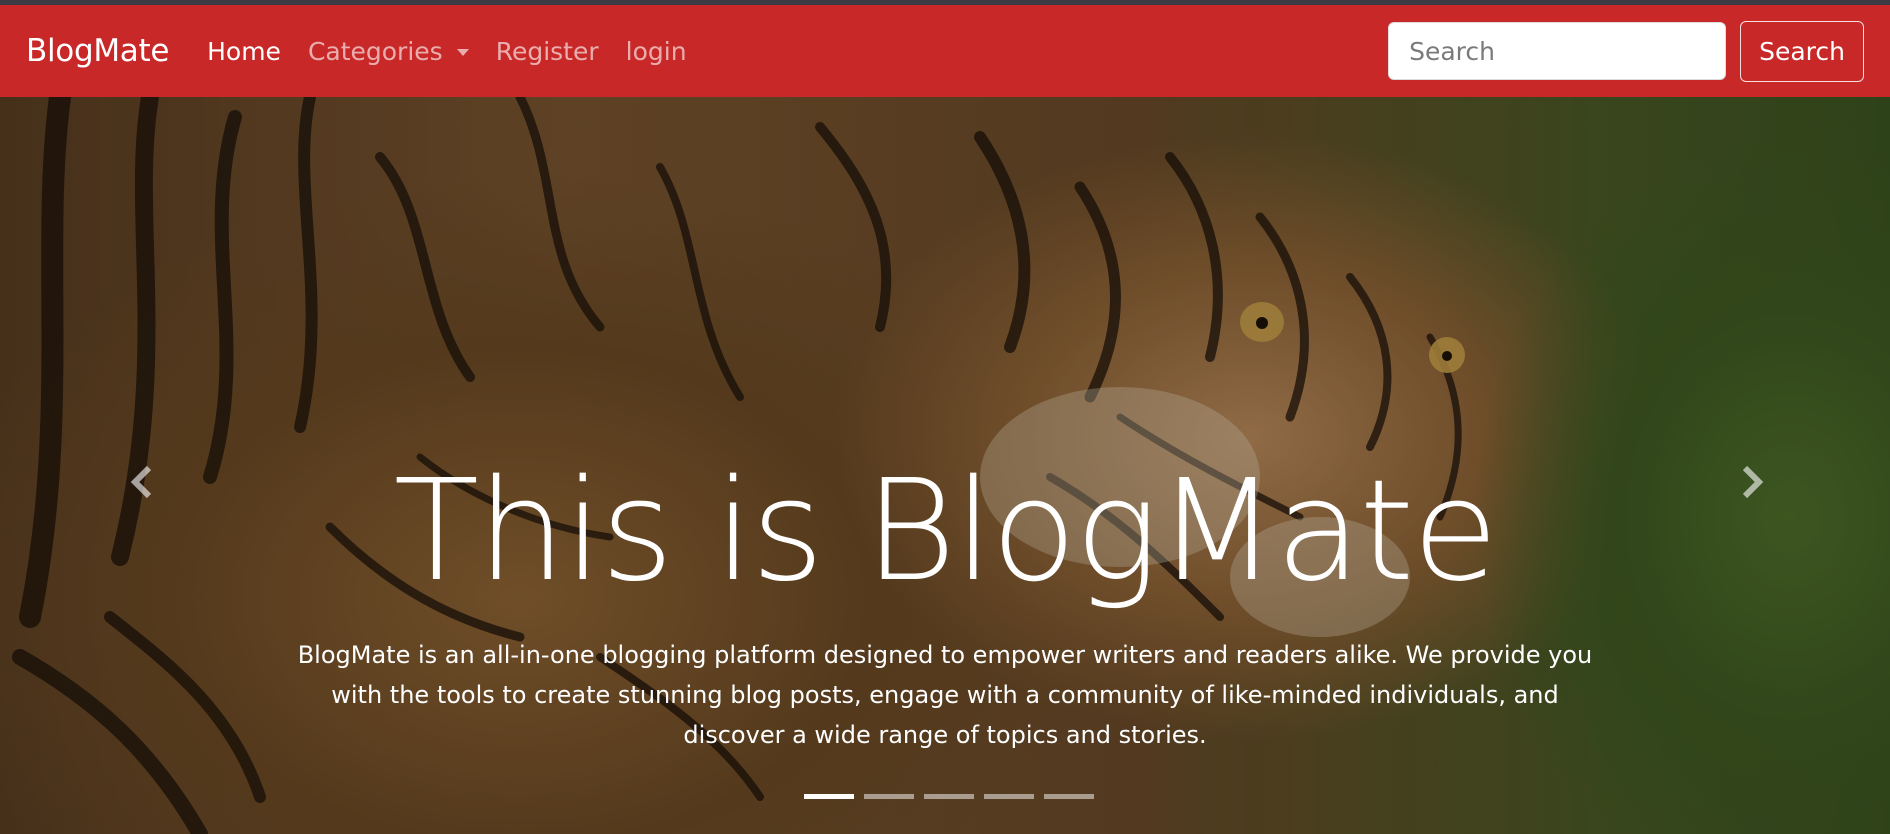  What do you see at coordinates (1802, 51) in the screenshot?
I see `search-button: Search` at bounding box center [1802, 51].